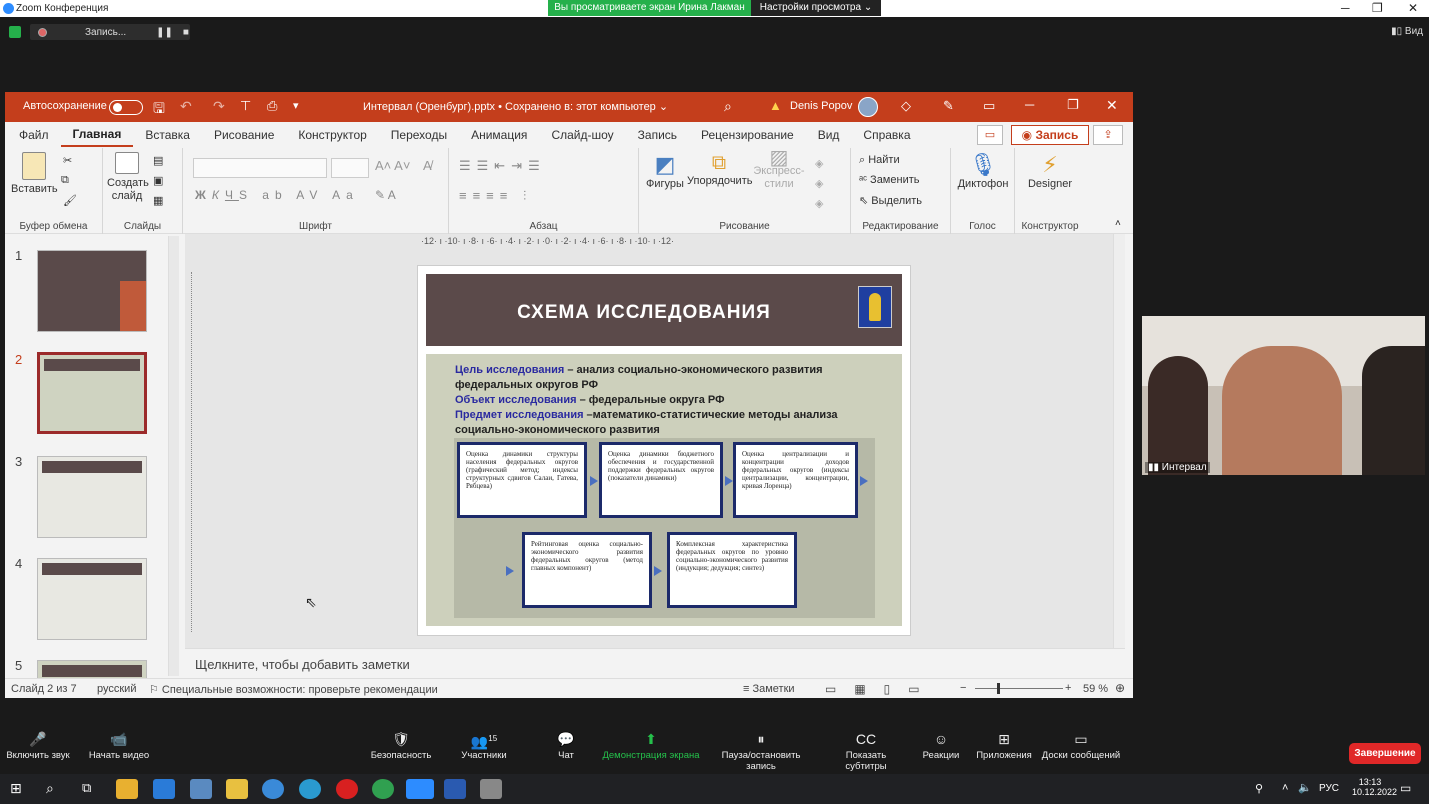 This screenshot has height=804, width=1429. I want to click on zoom-taskbar-icon, so click(420, 789).